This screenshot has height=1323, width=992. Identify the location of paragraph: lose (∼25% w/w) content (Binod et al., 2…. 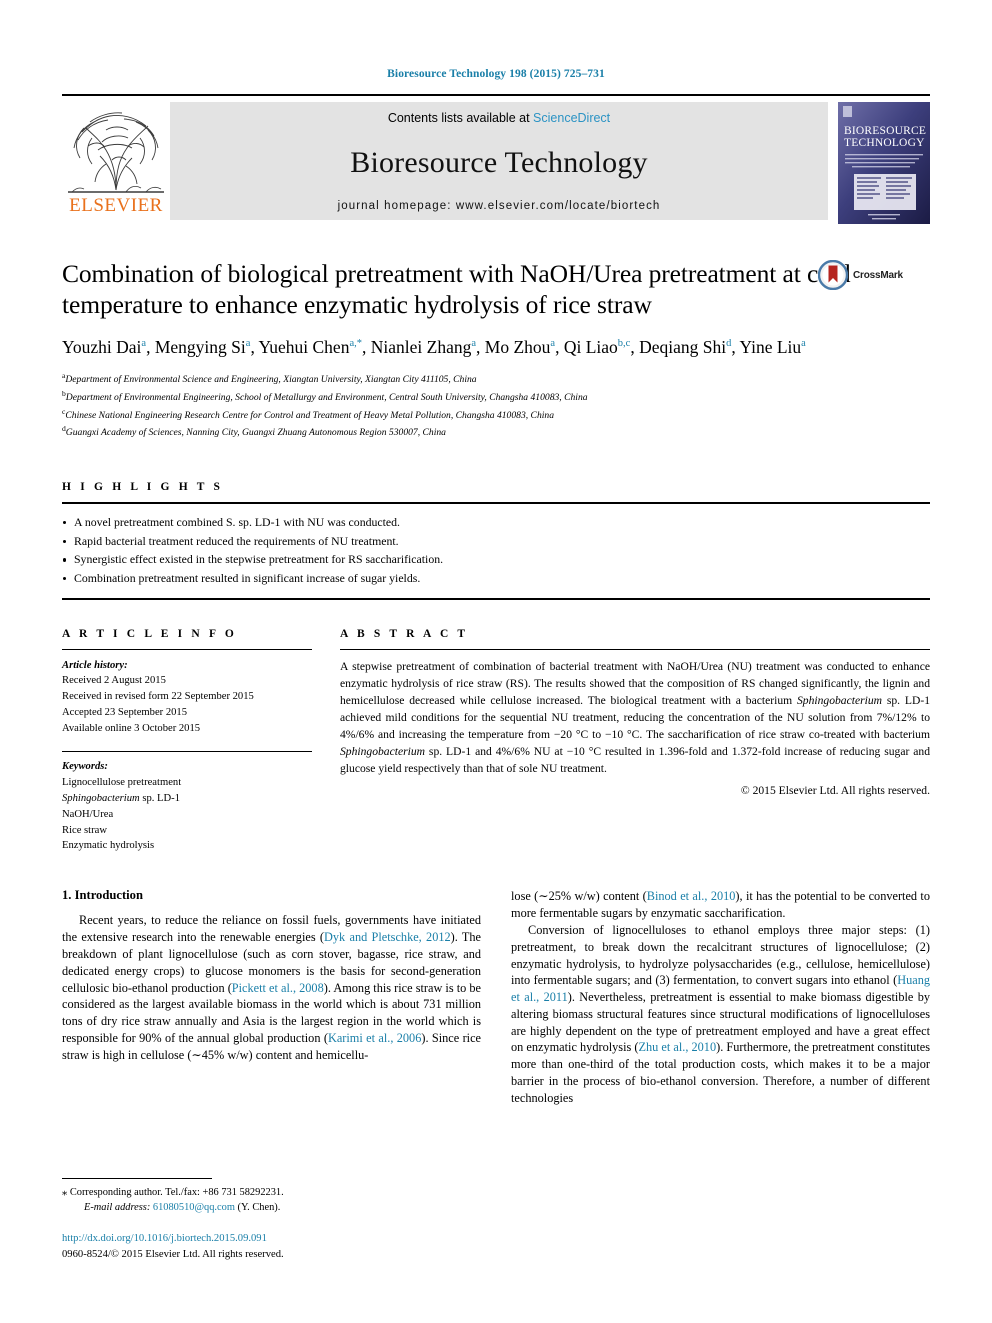
(720, 905).